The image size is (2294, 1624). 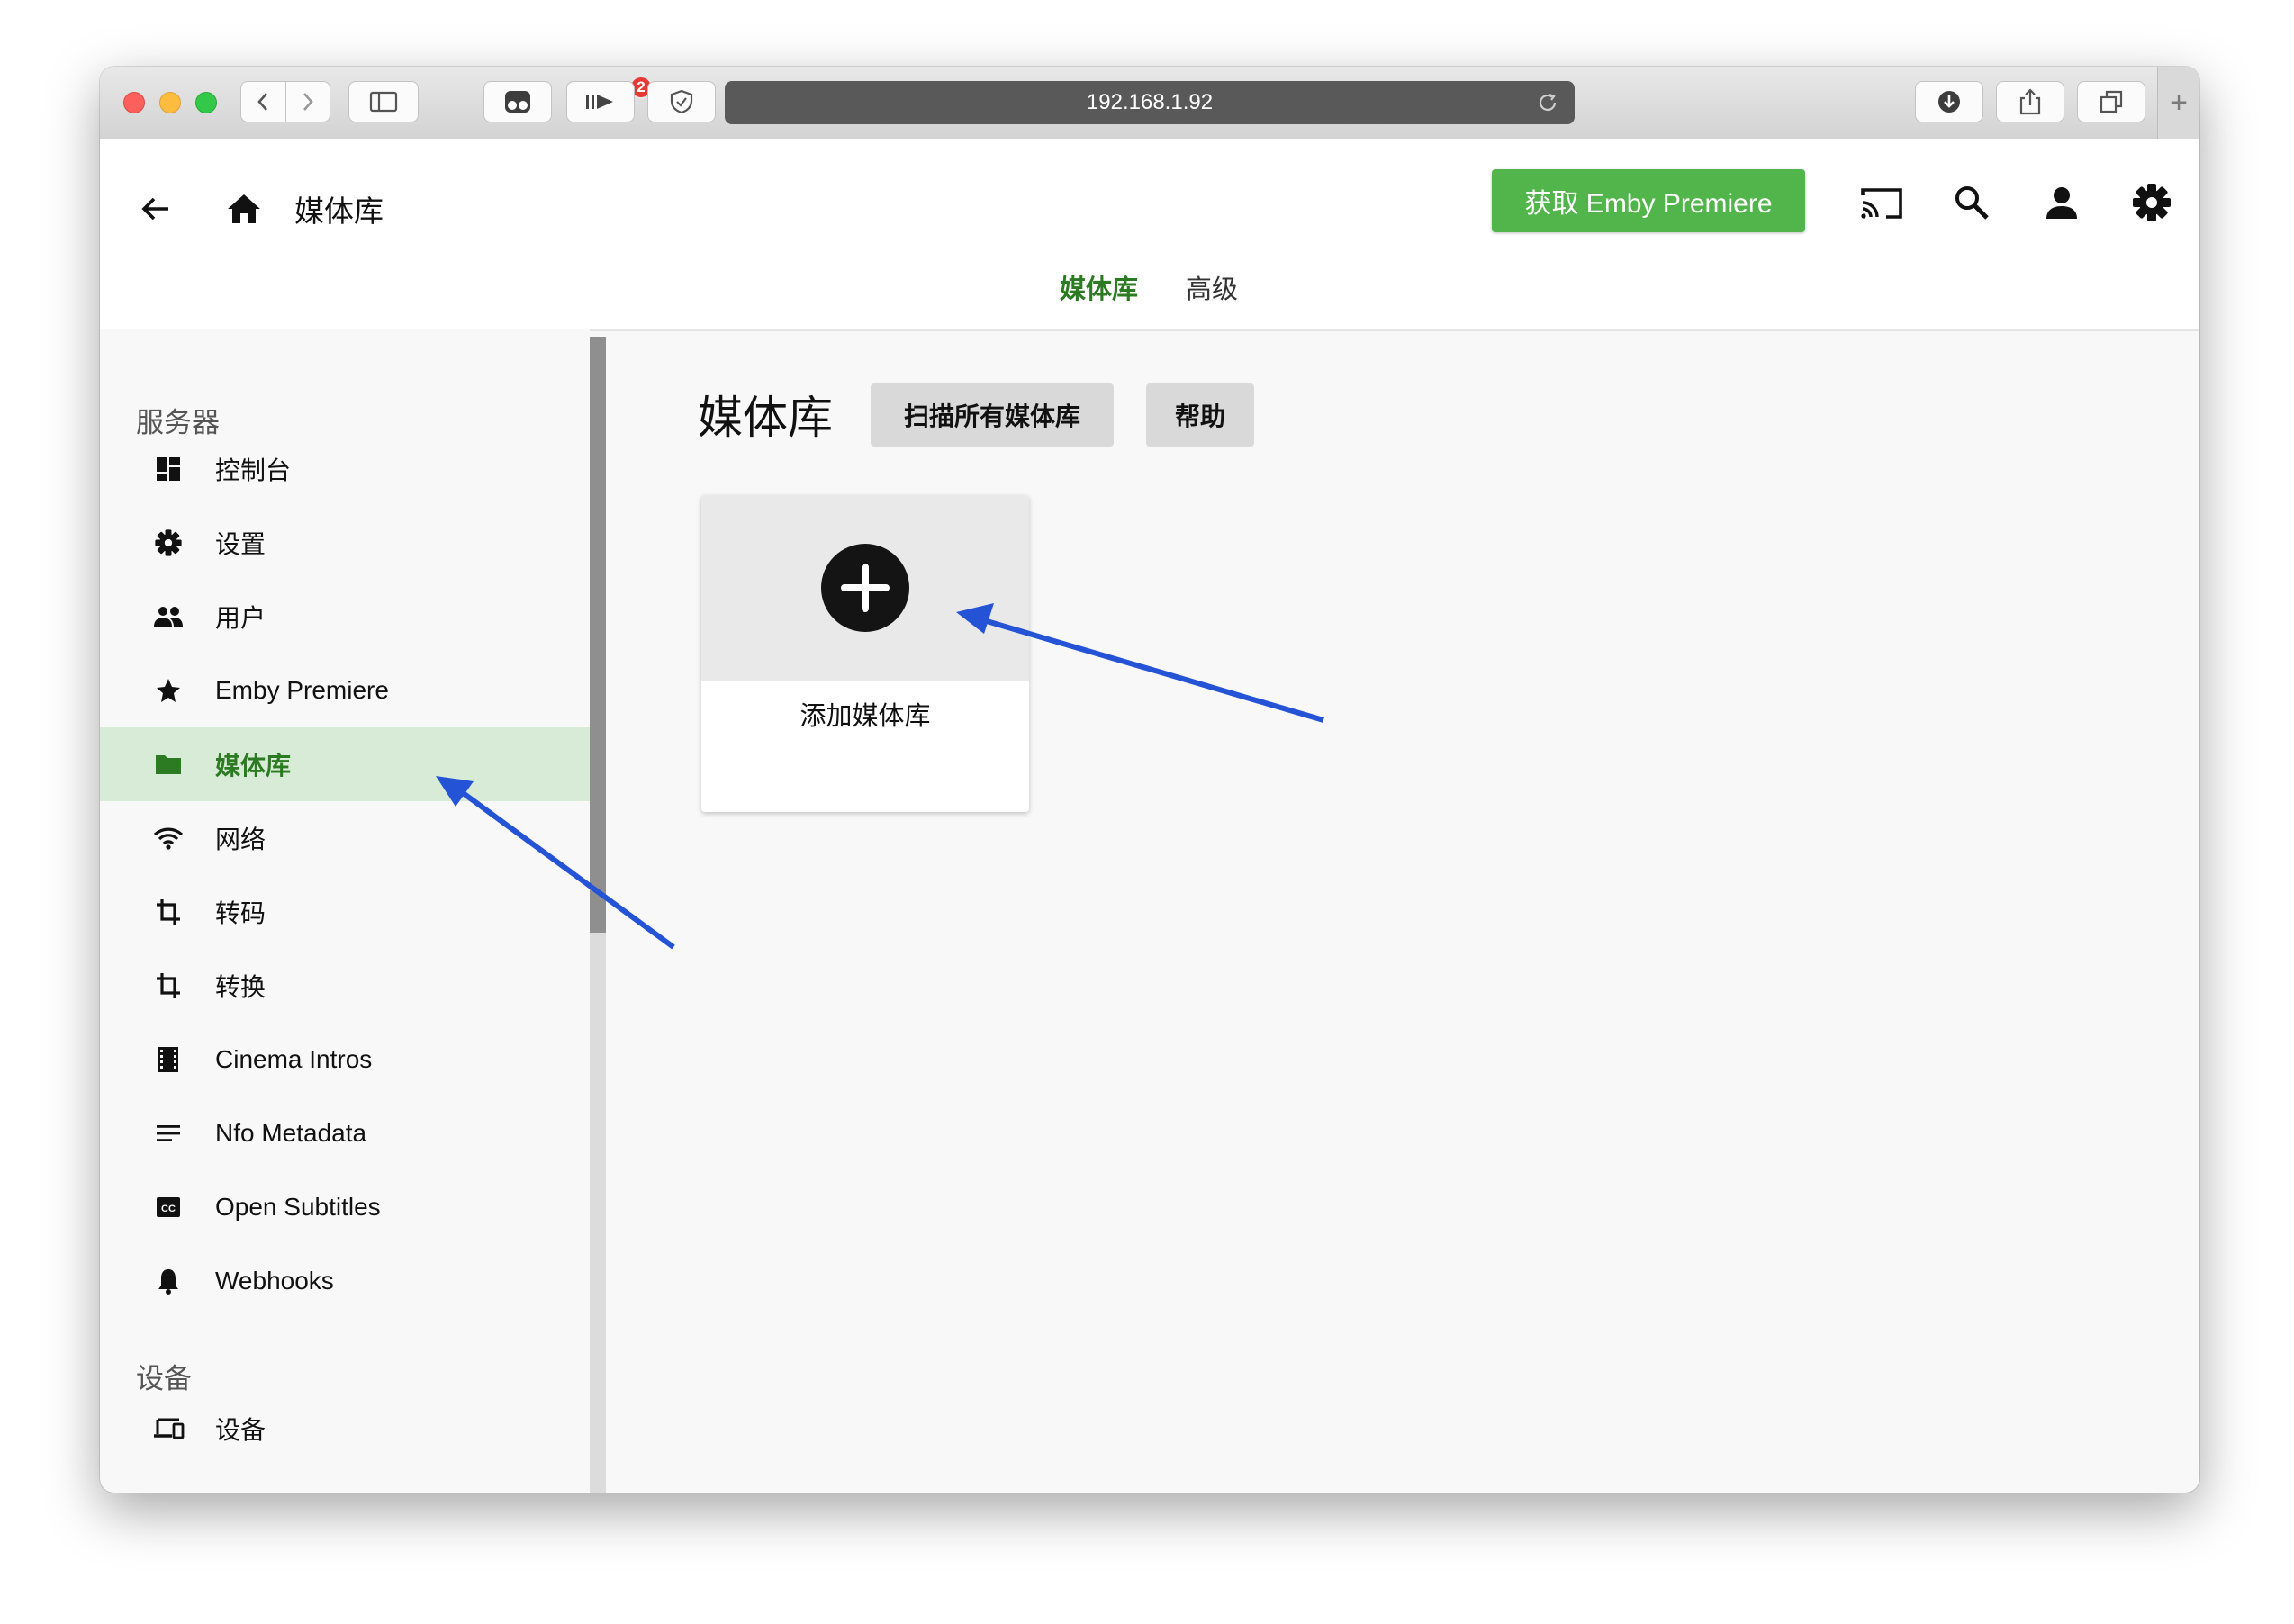 I want to click on extension-button, so click(x=517, y=101).